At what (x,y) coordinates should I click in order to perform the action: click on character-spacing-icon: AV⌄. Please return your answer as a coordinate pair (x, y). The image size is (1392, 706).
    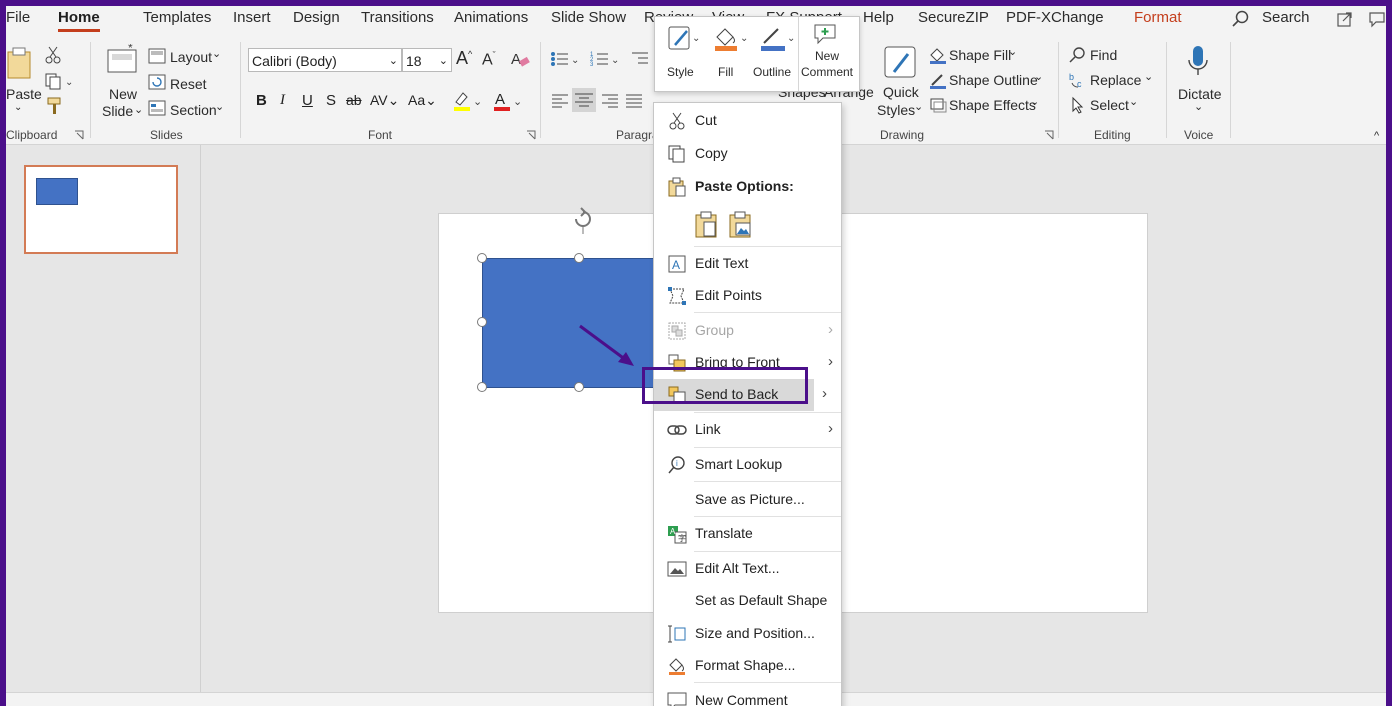
    Looking at the image, I should click on (384, 100).